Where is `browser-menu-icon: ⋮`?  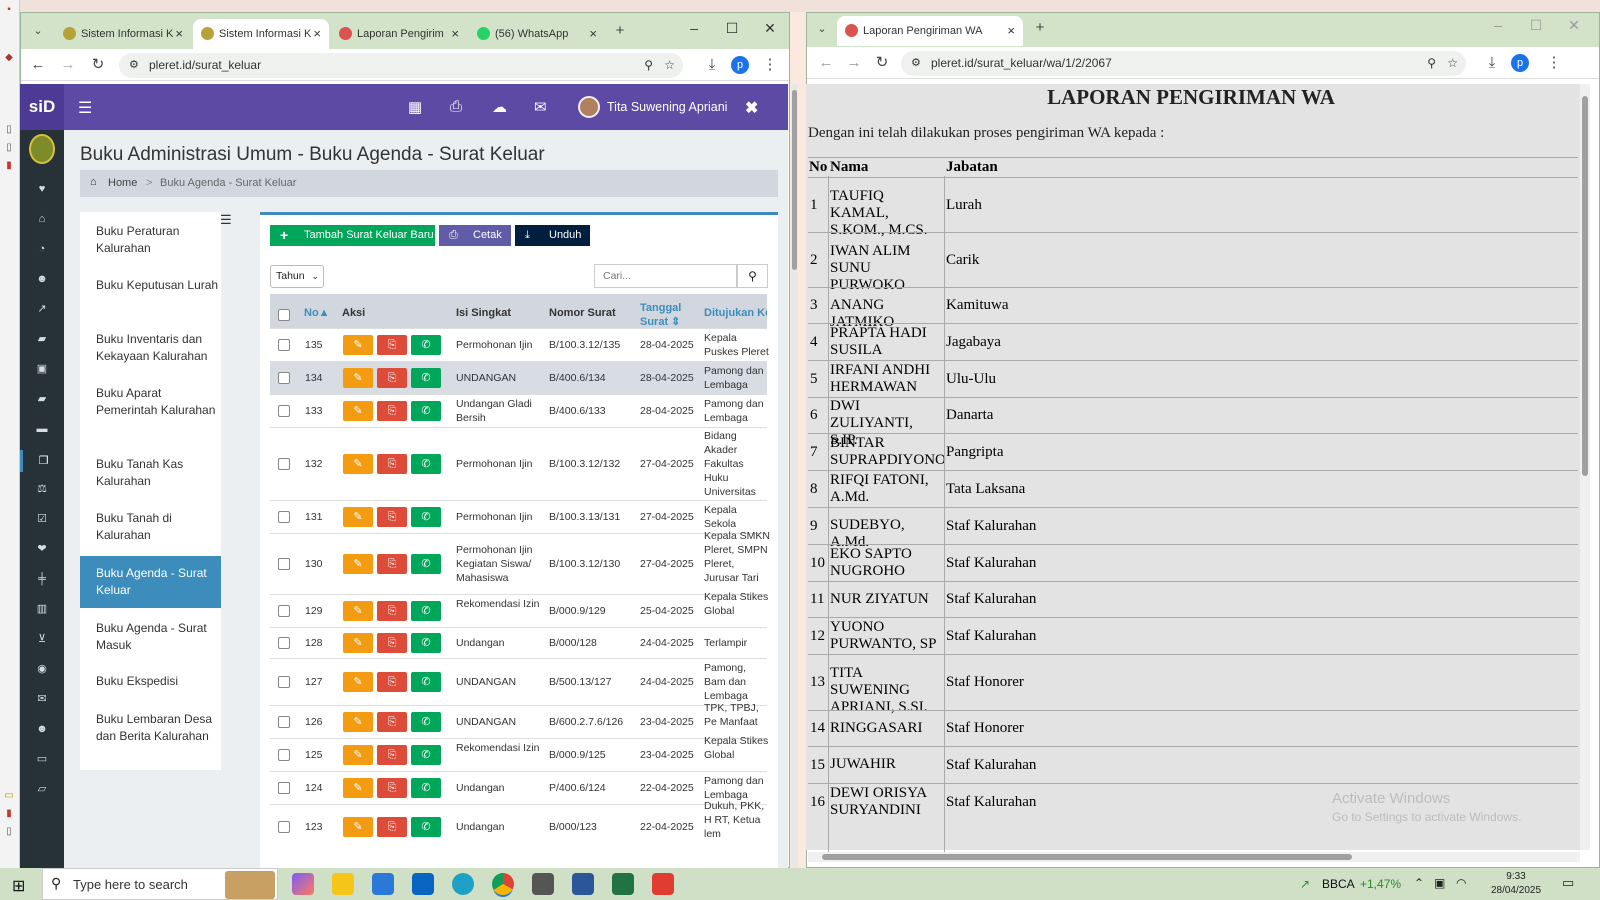
browser-menu-icon: ⋮ is located at coordinates (1554, 63).